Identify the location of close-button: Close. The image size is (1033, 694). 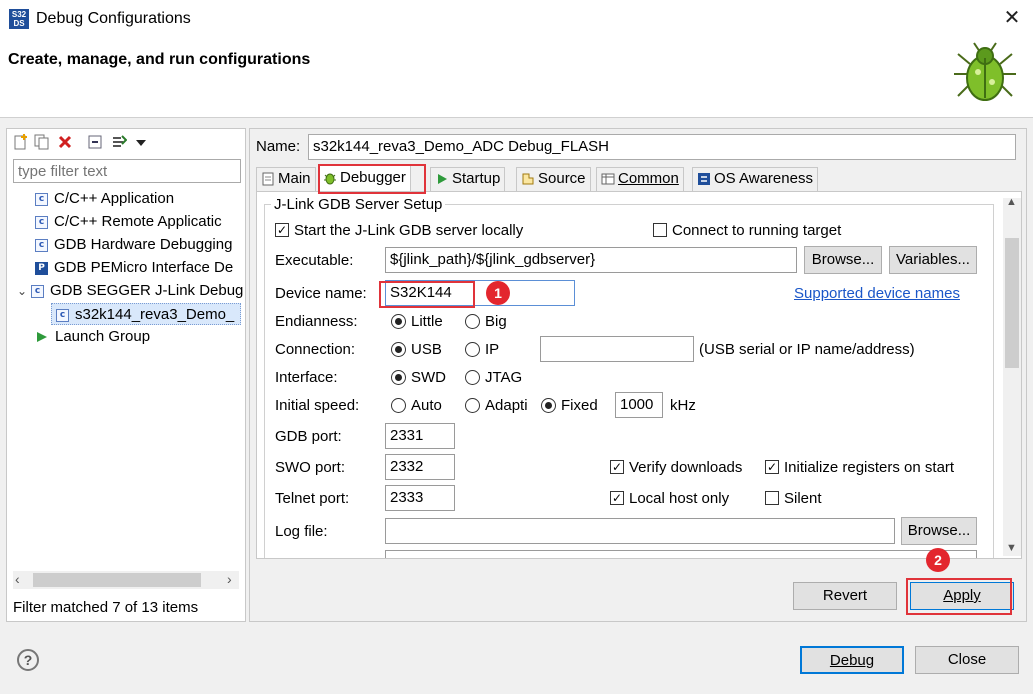
(967, 660).